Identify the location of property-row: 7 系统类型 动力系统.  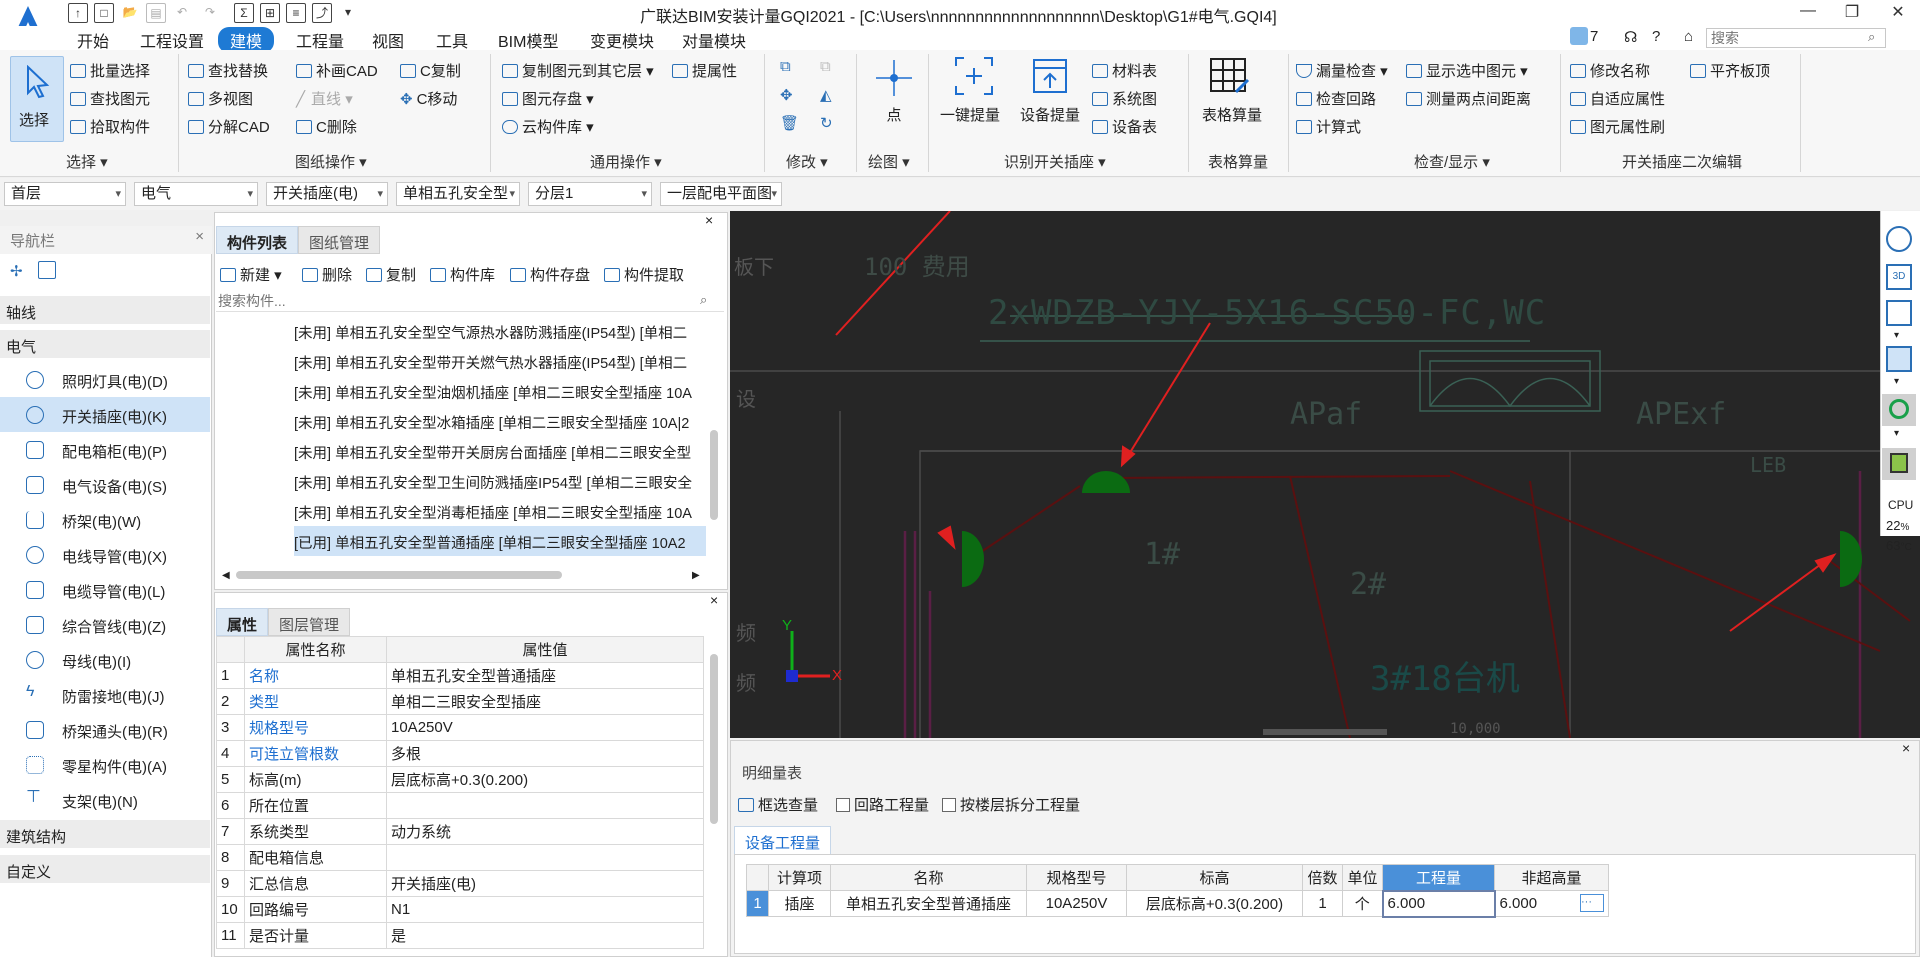
(460, 831).